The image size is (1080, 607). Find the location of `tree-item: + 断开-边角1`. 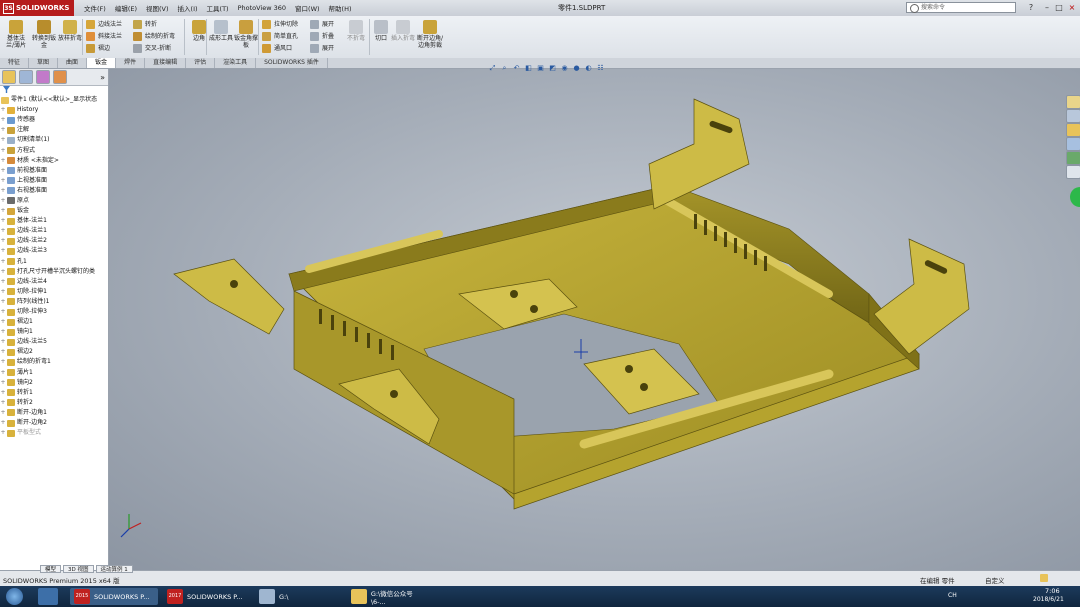

tree-item: + 断开-边角1 is located at coordinates (54, 413).